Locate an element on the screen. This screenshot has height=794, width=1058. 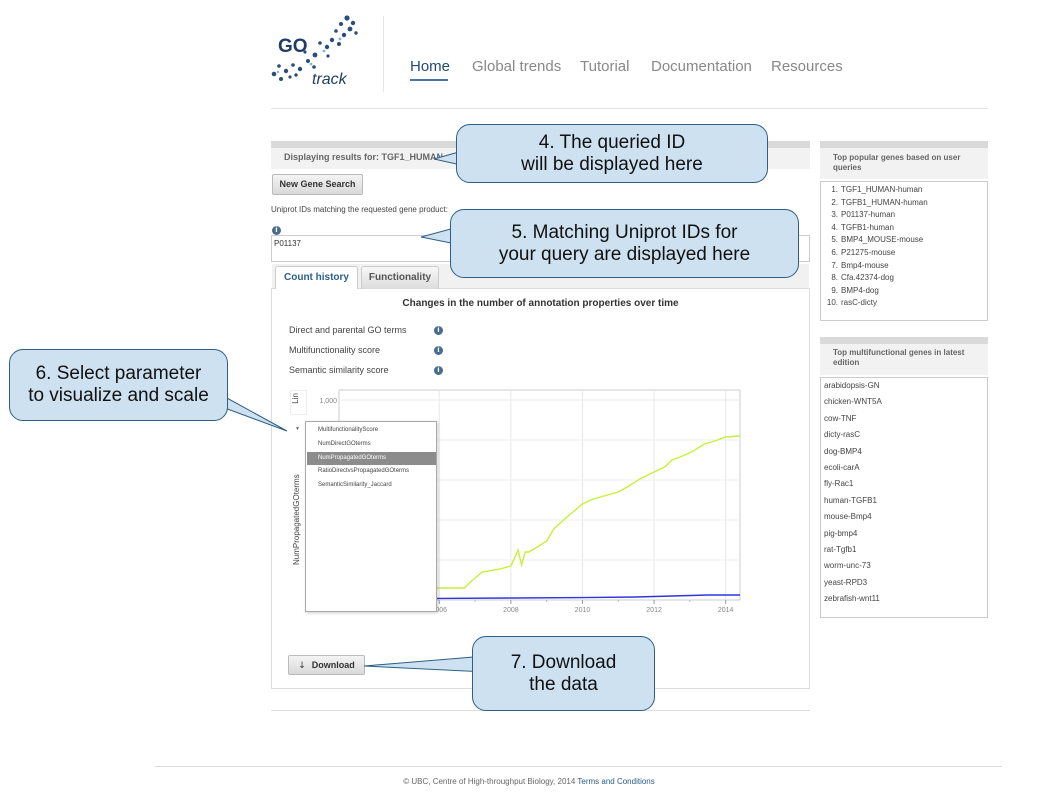
list-number: 7. is located at coordinates (834, 265).